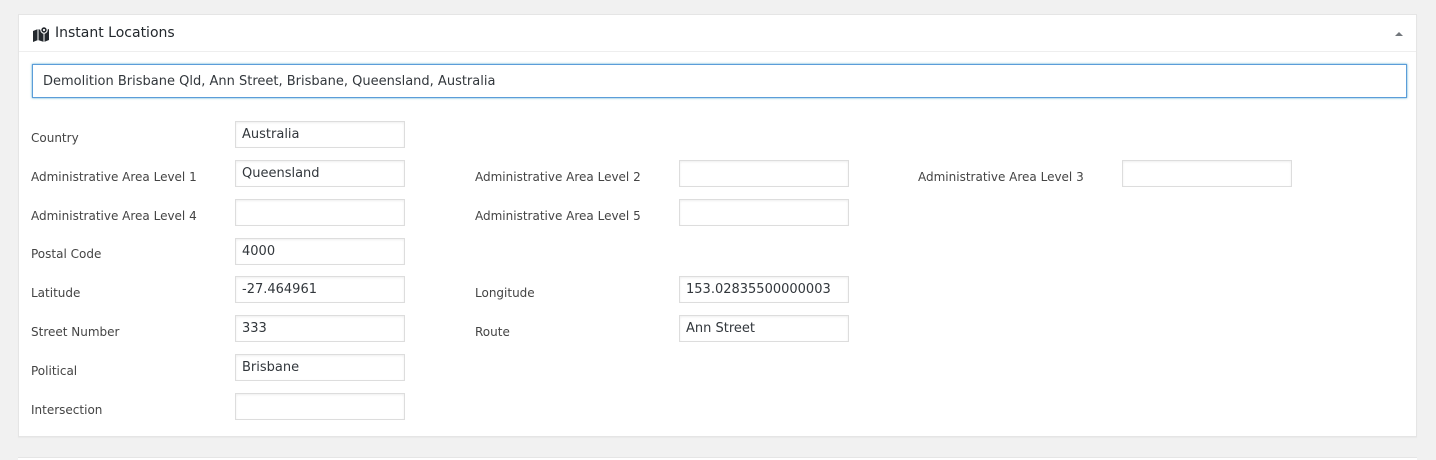 Image resolution: width=1436 pixels, height=460 pixels. I want to click on latitude-input, so click(320, 289).